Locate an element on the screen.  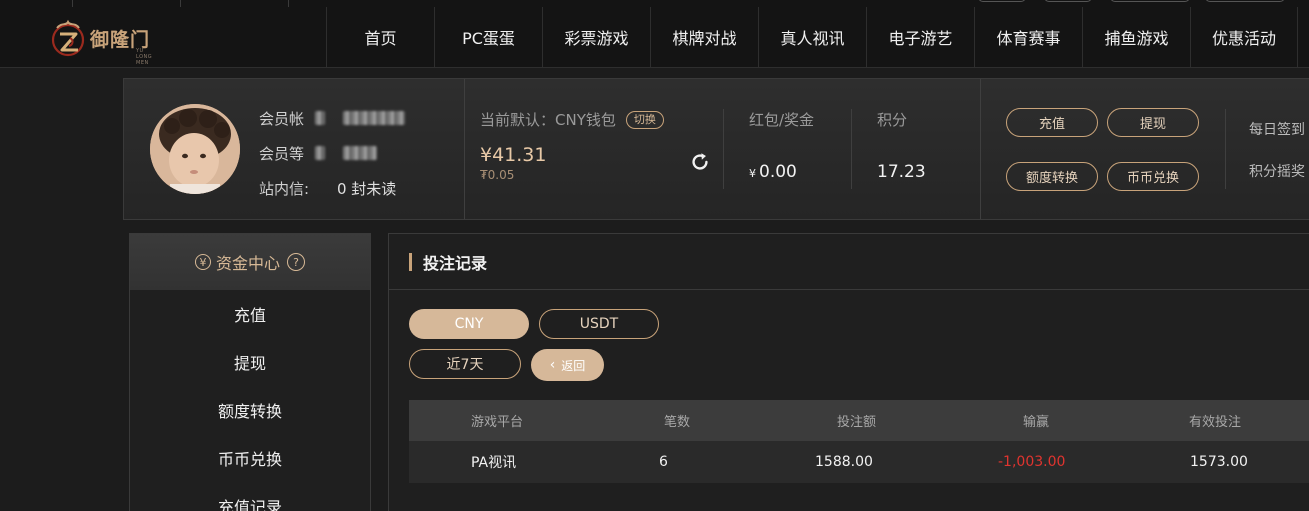
sidebar-item-withdraw: 提现 is located at coordinates (250, 362).